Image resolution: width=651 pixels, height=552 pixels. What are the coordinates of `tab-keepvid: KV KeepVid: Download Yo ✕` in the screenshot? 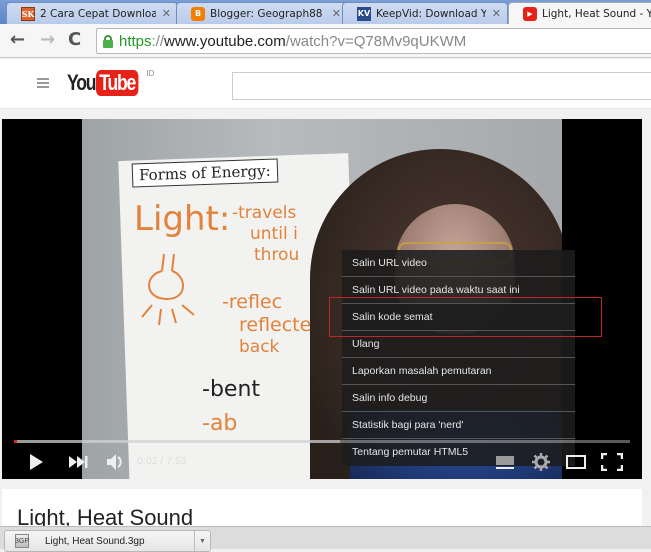 It's located at (425, 13).